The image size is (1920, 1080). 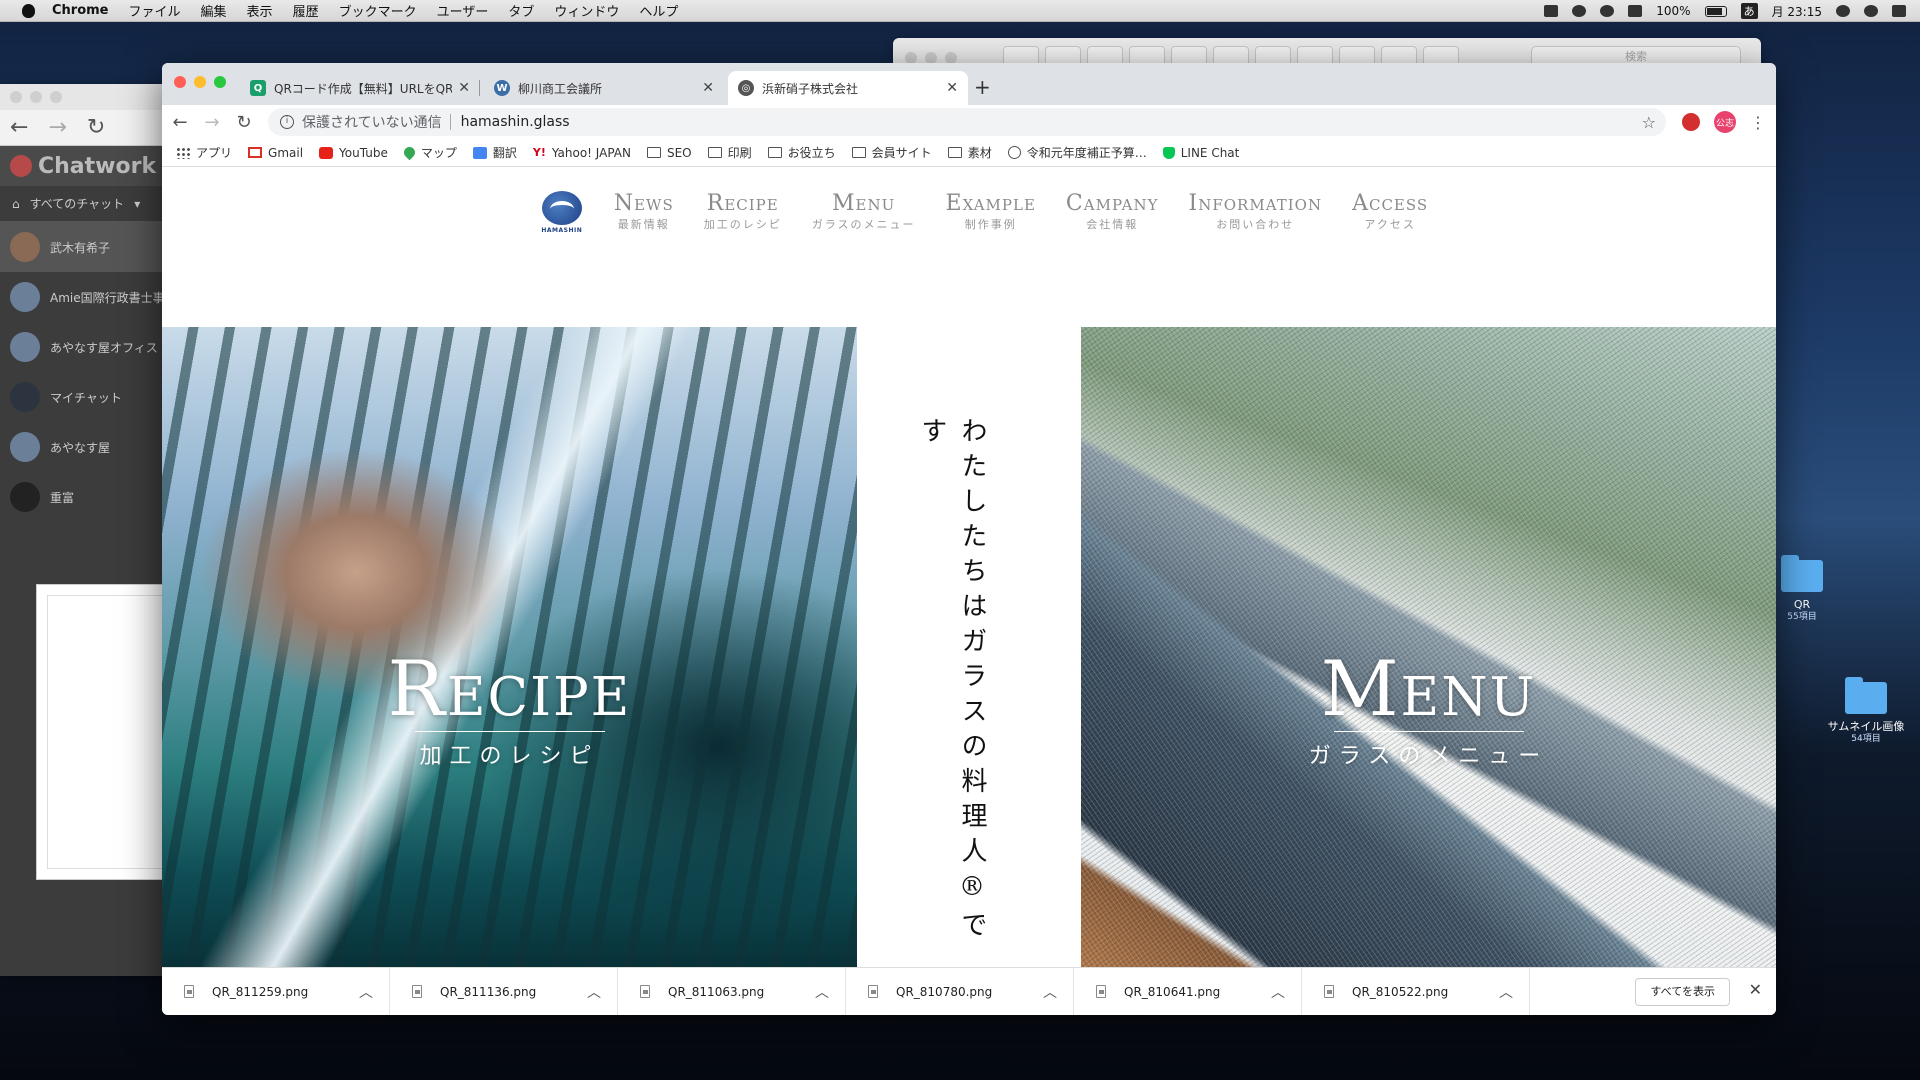 What do you see at coordinates (214, 10) in the screenshot?
I see `menu-edit: 編集` at bounding box center [214, 10].